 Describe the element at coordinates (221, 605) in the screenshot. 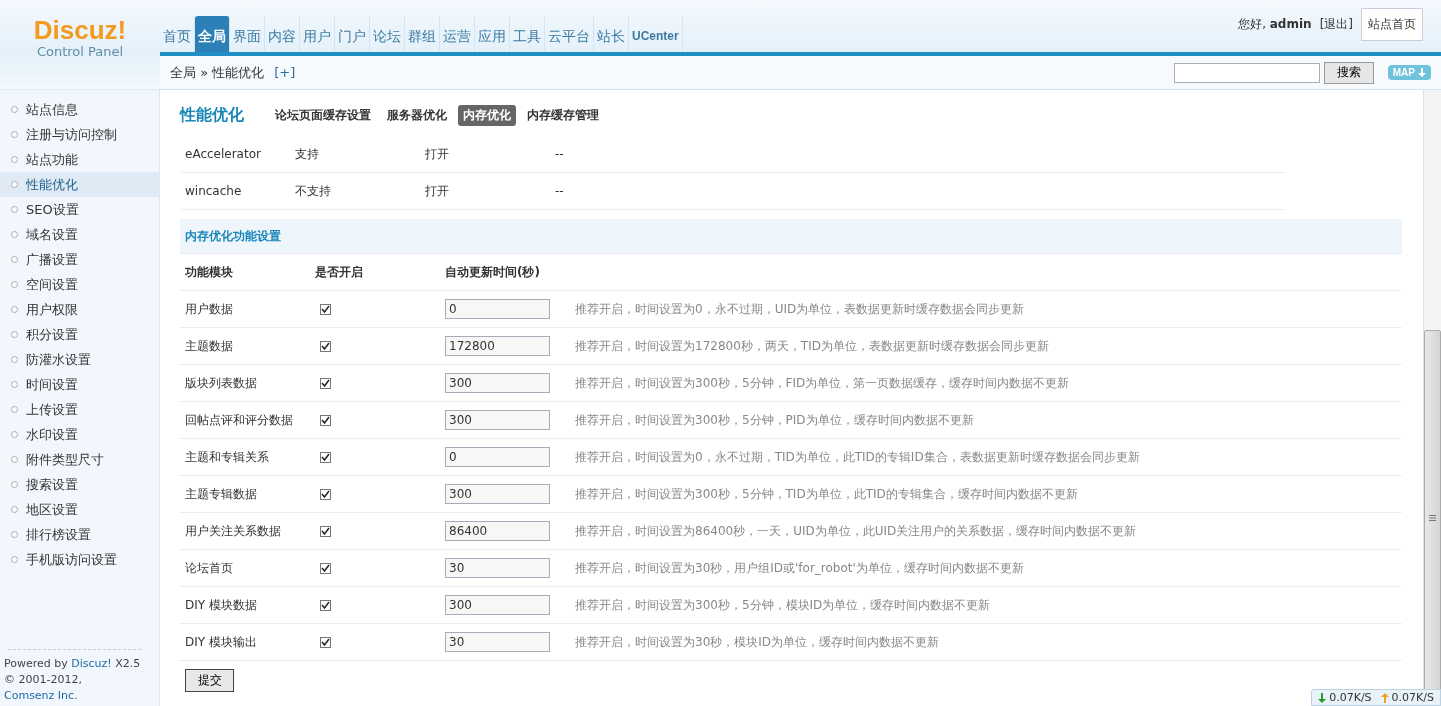

I see `module-name: DIY 模块数据` at that location.